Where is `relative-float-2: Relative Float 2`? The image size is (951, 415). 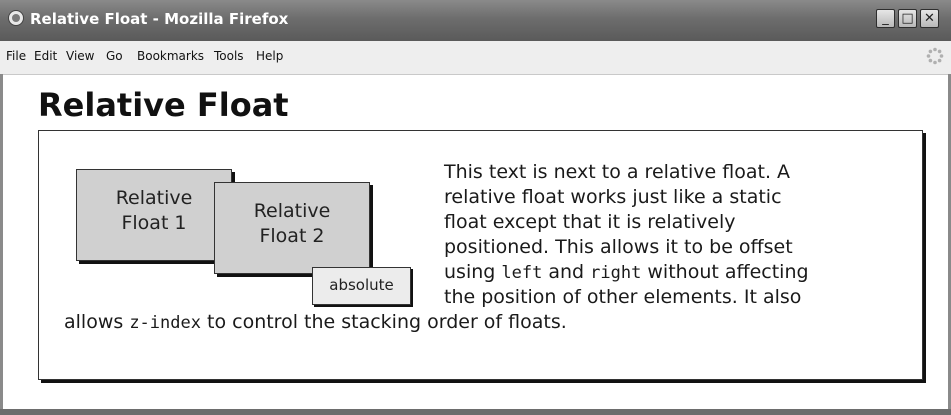 relative-float-2: Relative Float 2 is located at coordinates (292, 228).